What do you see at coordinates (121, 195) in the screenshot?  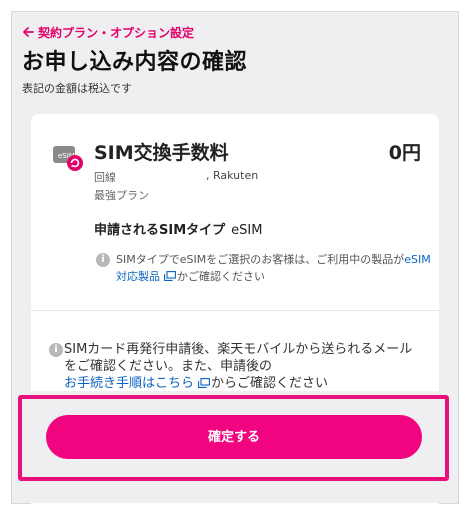 I see `plan-name: 最強プラン` at bounding box center [121, 195].